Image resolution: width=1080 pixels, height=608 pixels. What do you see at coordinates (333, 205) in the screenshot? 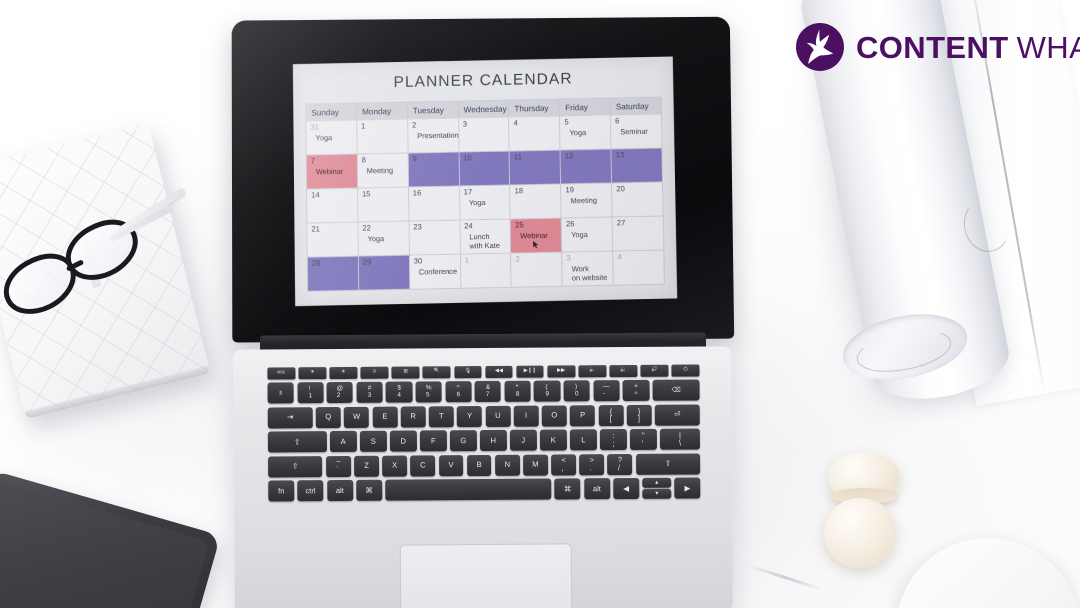
I see `calendar-day-cell: 14` at bounding box center [333, 205].